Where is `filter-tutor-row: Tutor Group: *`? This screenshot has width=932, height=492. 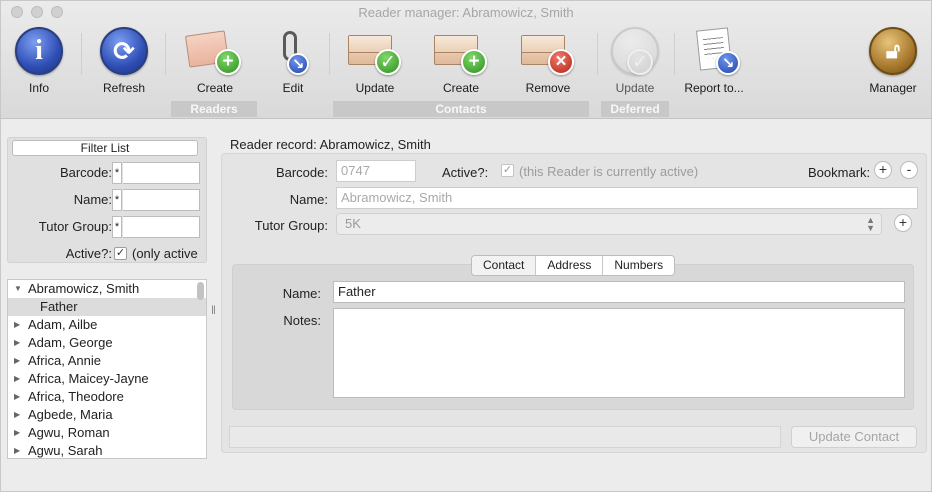 filter-tutor-row: Tutor Group: * is located at coordinates (106, 227).